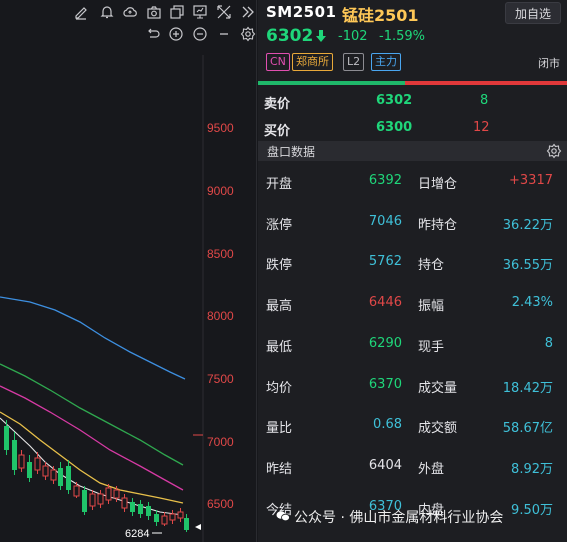  What do you see at coordinates (92, 457) in the screenshot?
I see `ma-yellow-line` at bounding box center [92, 457].